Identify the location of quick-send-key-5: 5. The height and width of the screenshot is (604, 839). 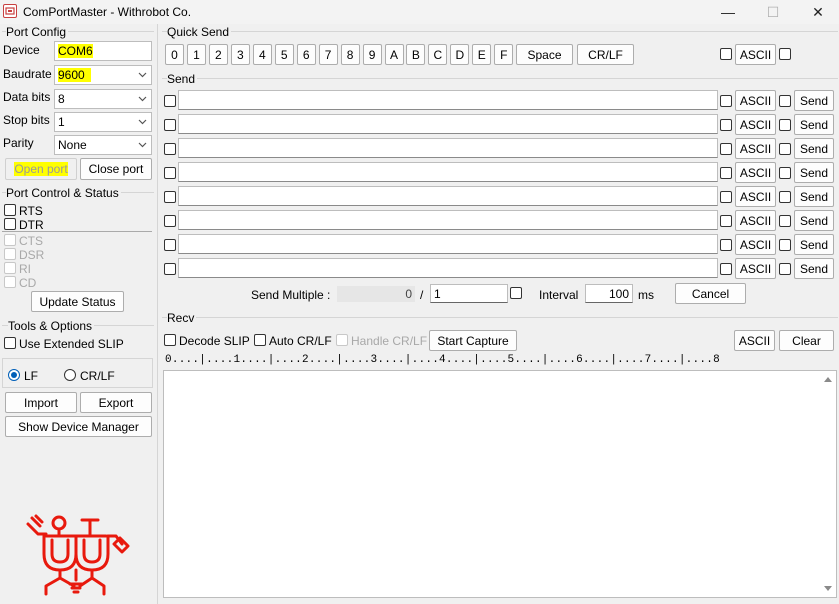
(284, 54).